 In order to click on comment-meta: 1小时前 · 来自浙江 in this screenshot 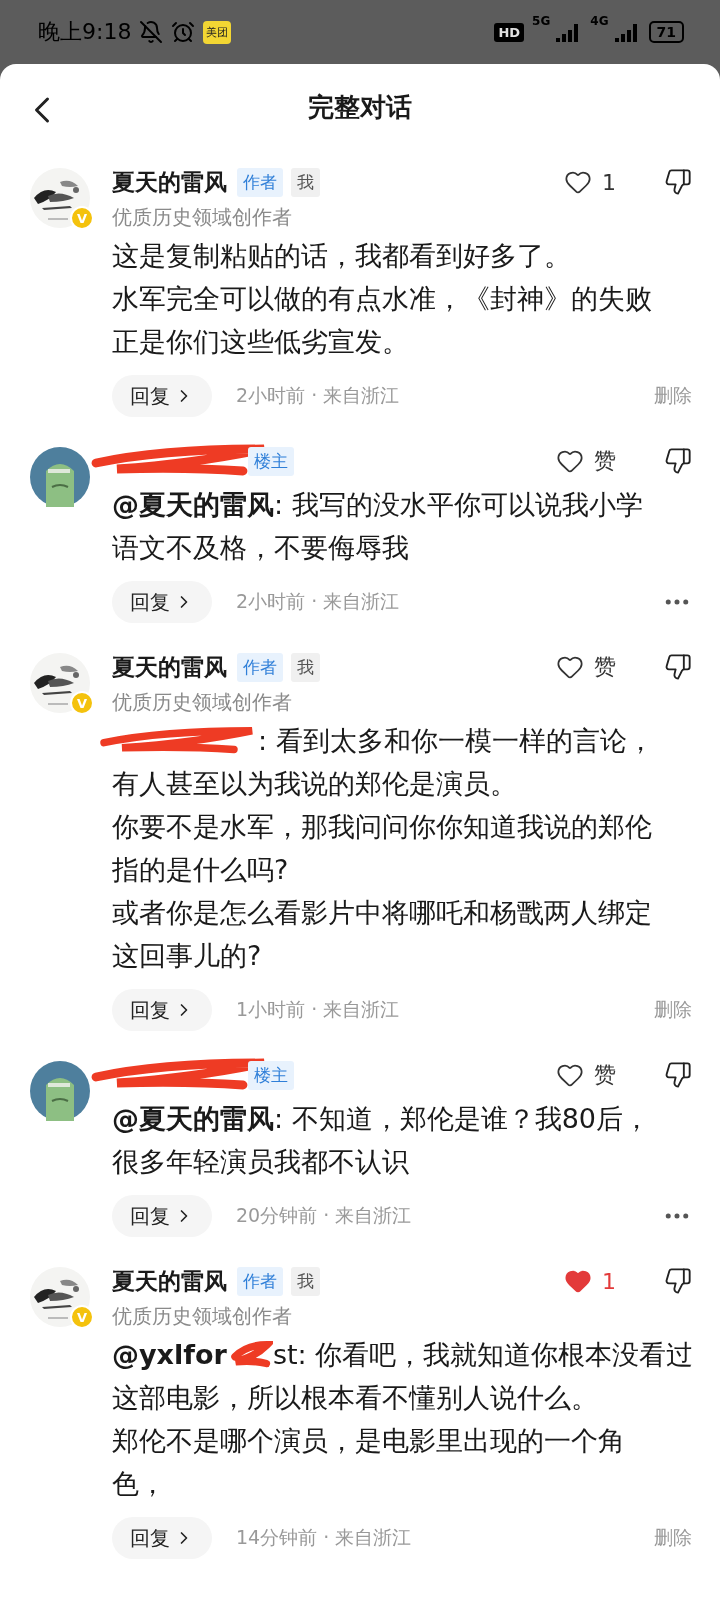, I will do `click(318, 1009)`.